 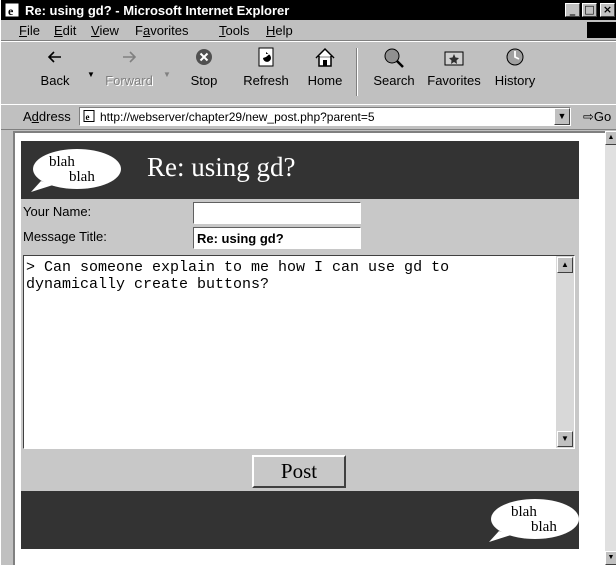 I want to click on submit-row: Post, so click(x=300, y=471).